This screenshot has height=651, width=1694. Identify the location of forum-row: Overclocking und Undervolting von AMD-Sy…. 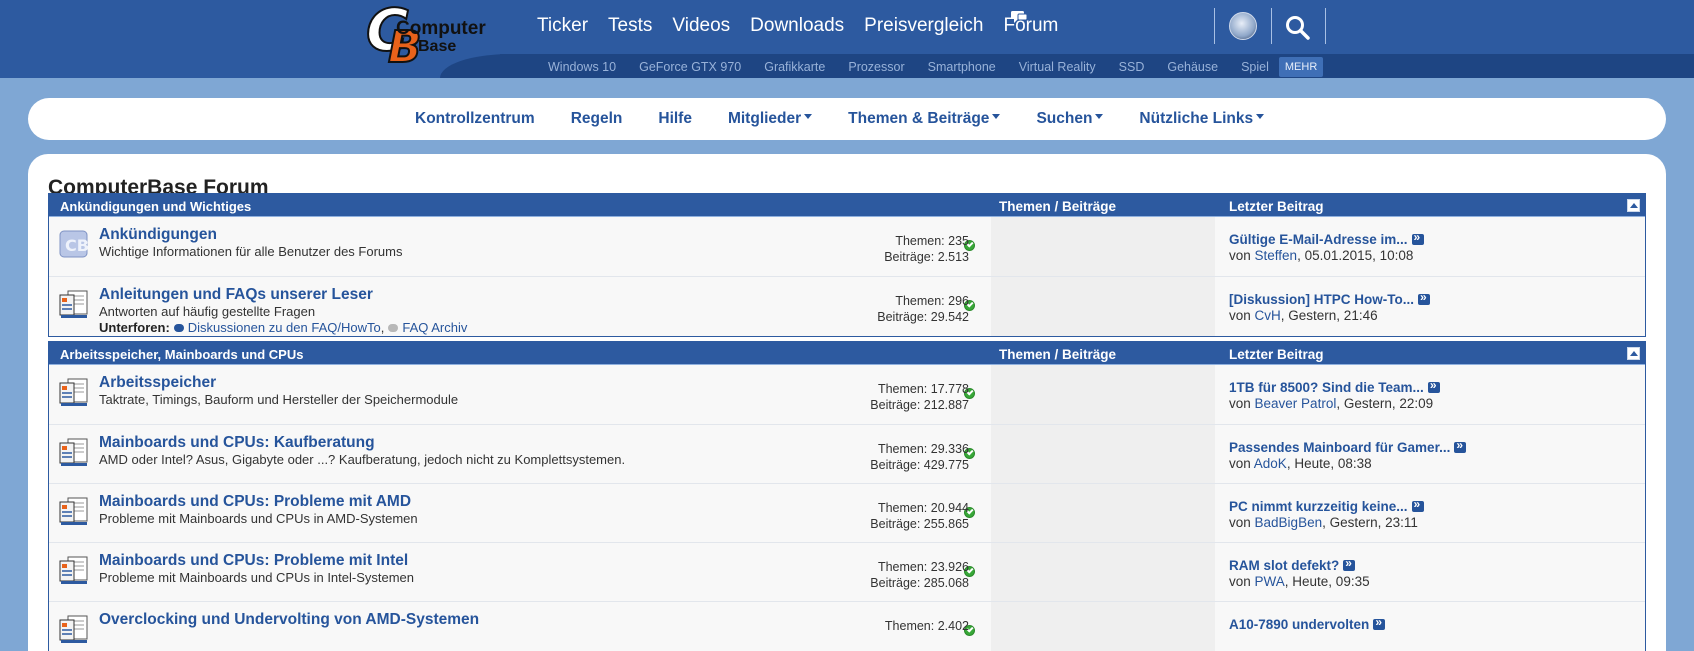
(847, 626).